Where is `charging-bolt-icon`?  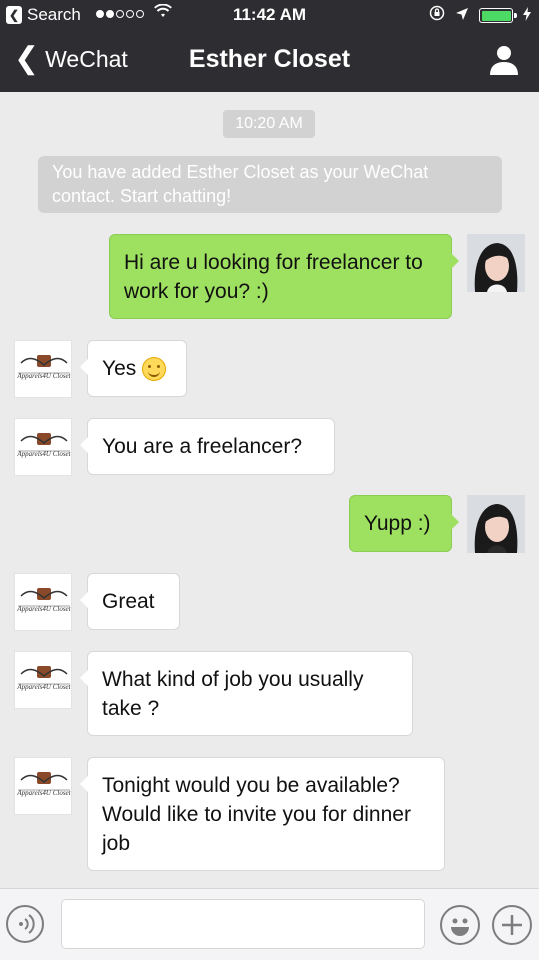 charging-bolt-icon is located at coordinates (527, 16).